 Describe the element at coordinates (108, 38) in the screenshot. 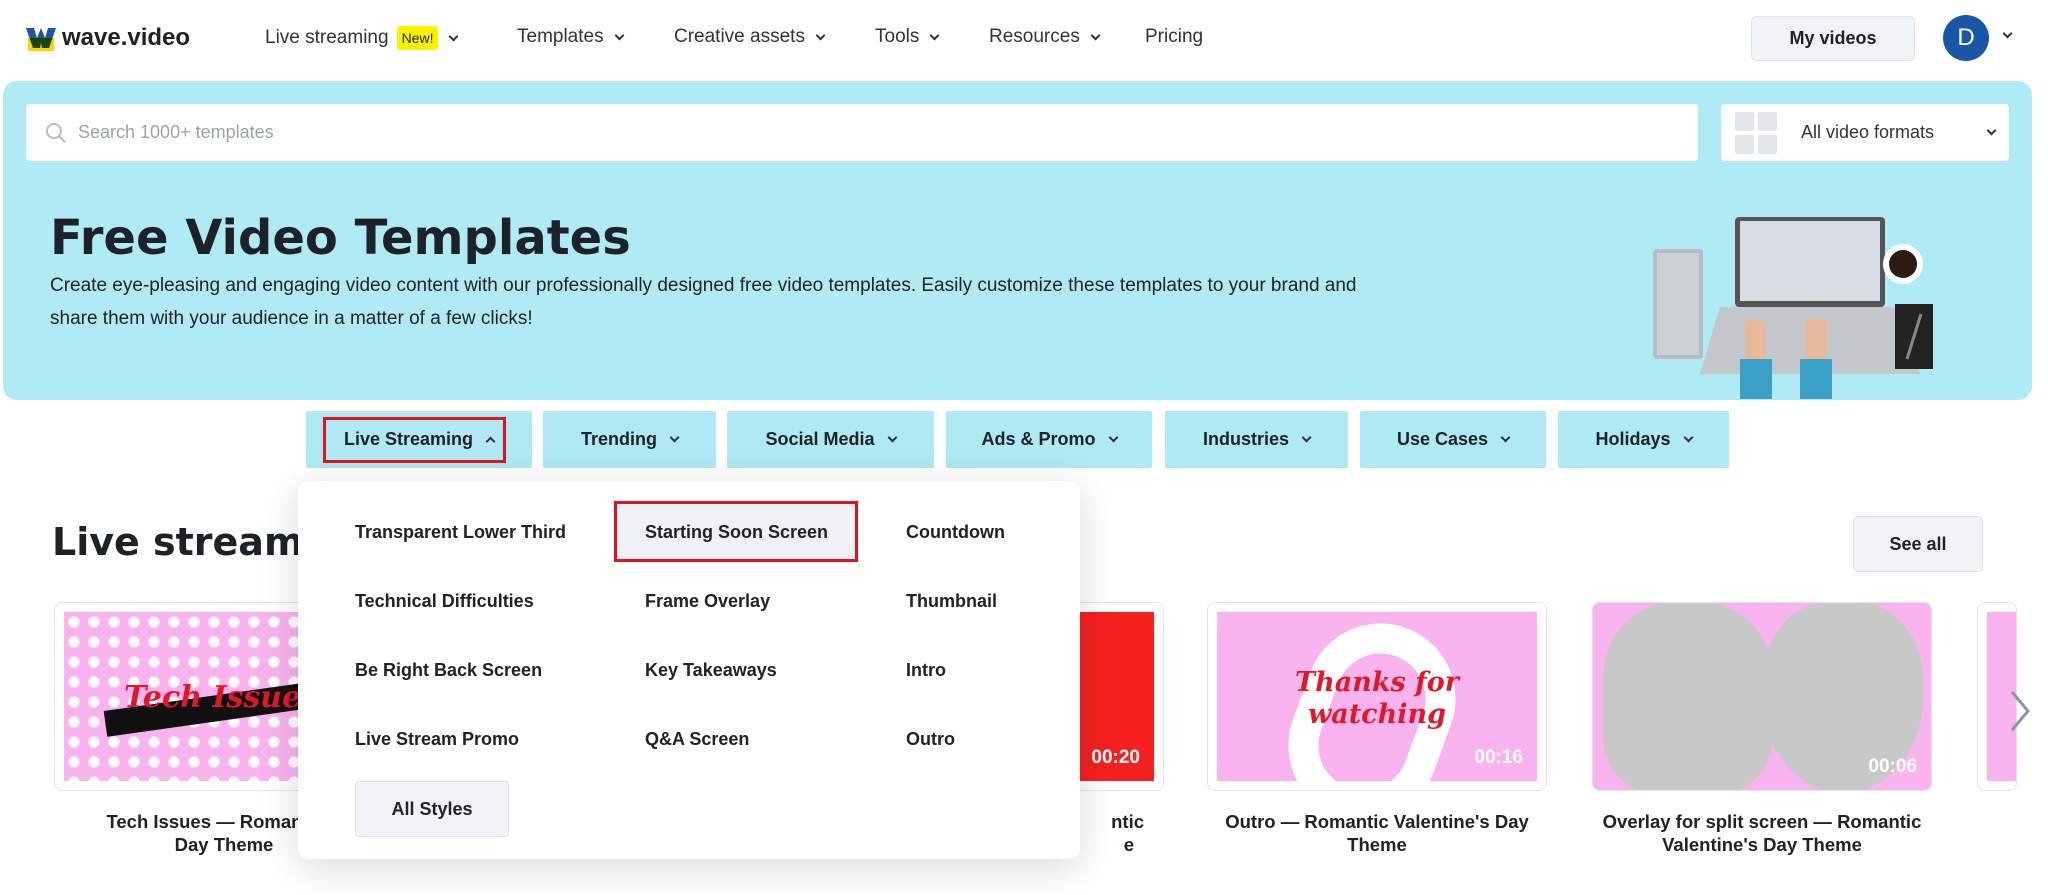

I see `logo: wave.video` at that location.